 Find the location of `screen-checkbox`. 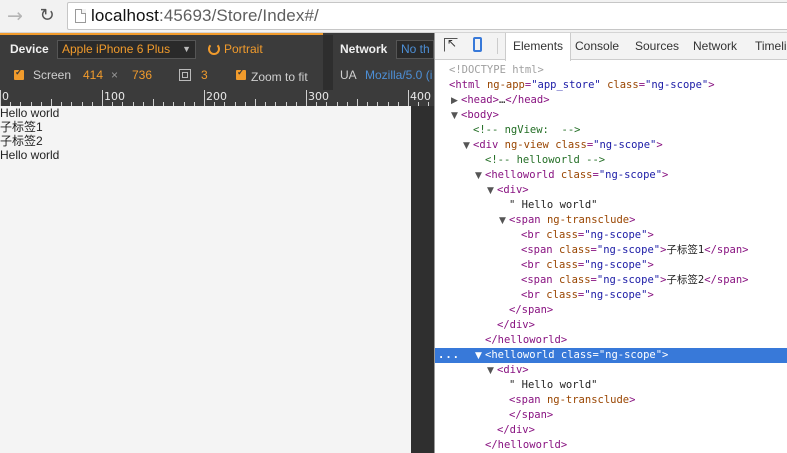

screen-checkbox is located at coordinates (19, 73).